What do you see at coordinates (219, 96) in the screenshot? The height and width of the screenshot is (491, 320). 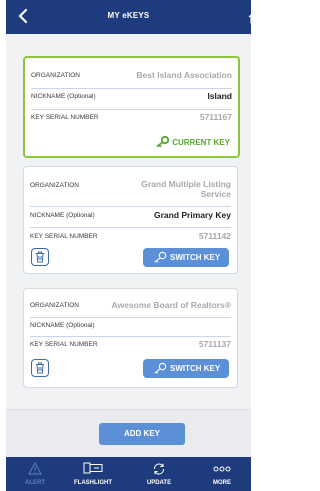 I see `nickname-value: Island` at bounding box center [219, 96].